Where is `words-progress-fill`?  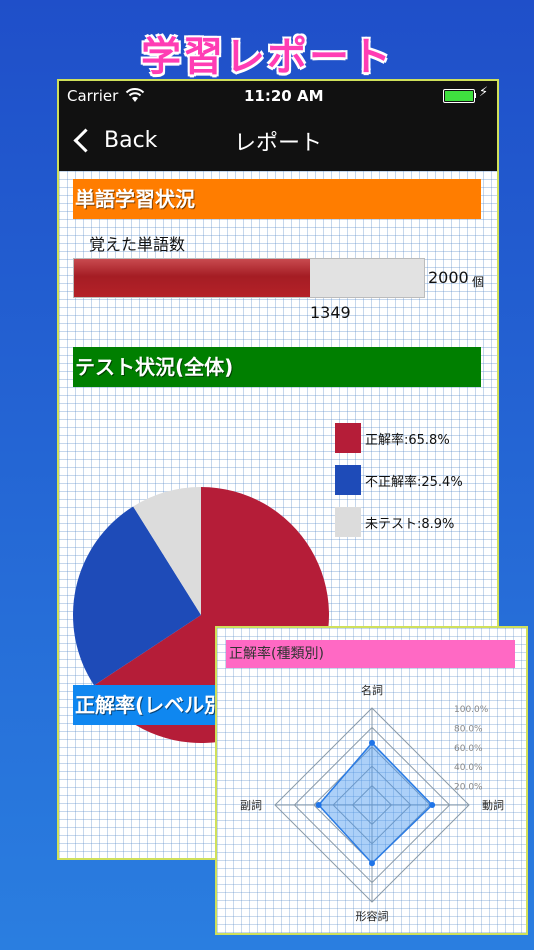
words-progress-fill is located at coordinates (192, 278).